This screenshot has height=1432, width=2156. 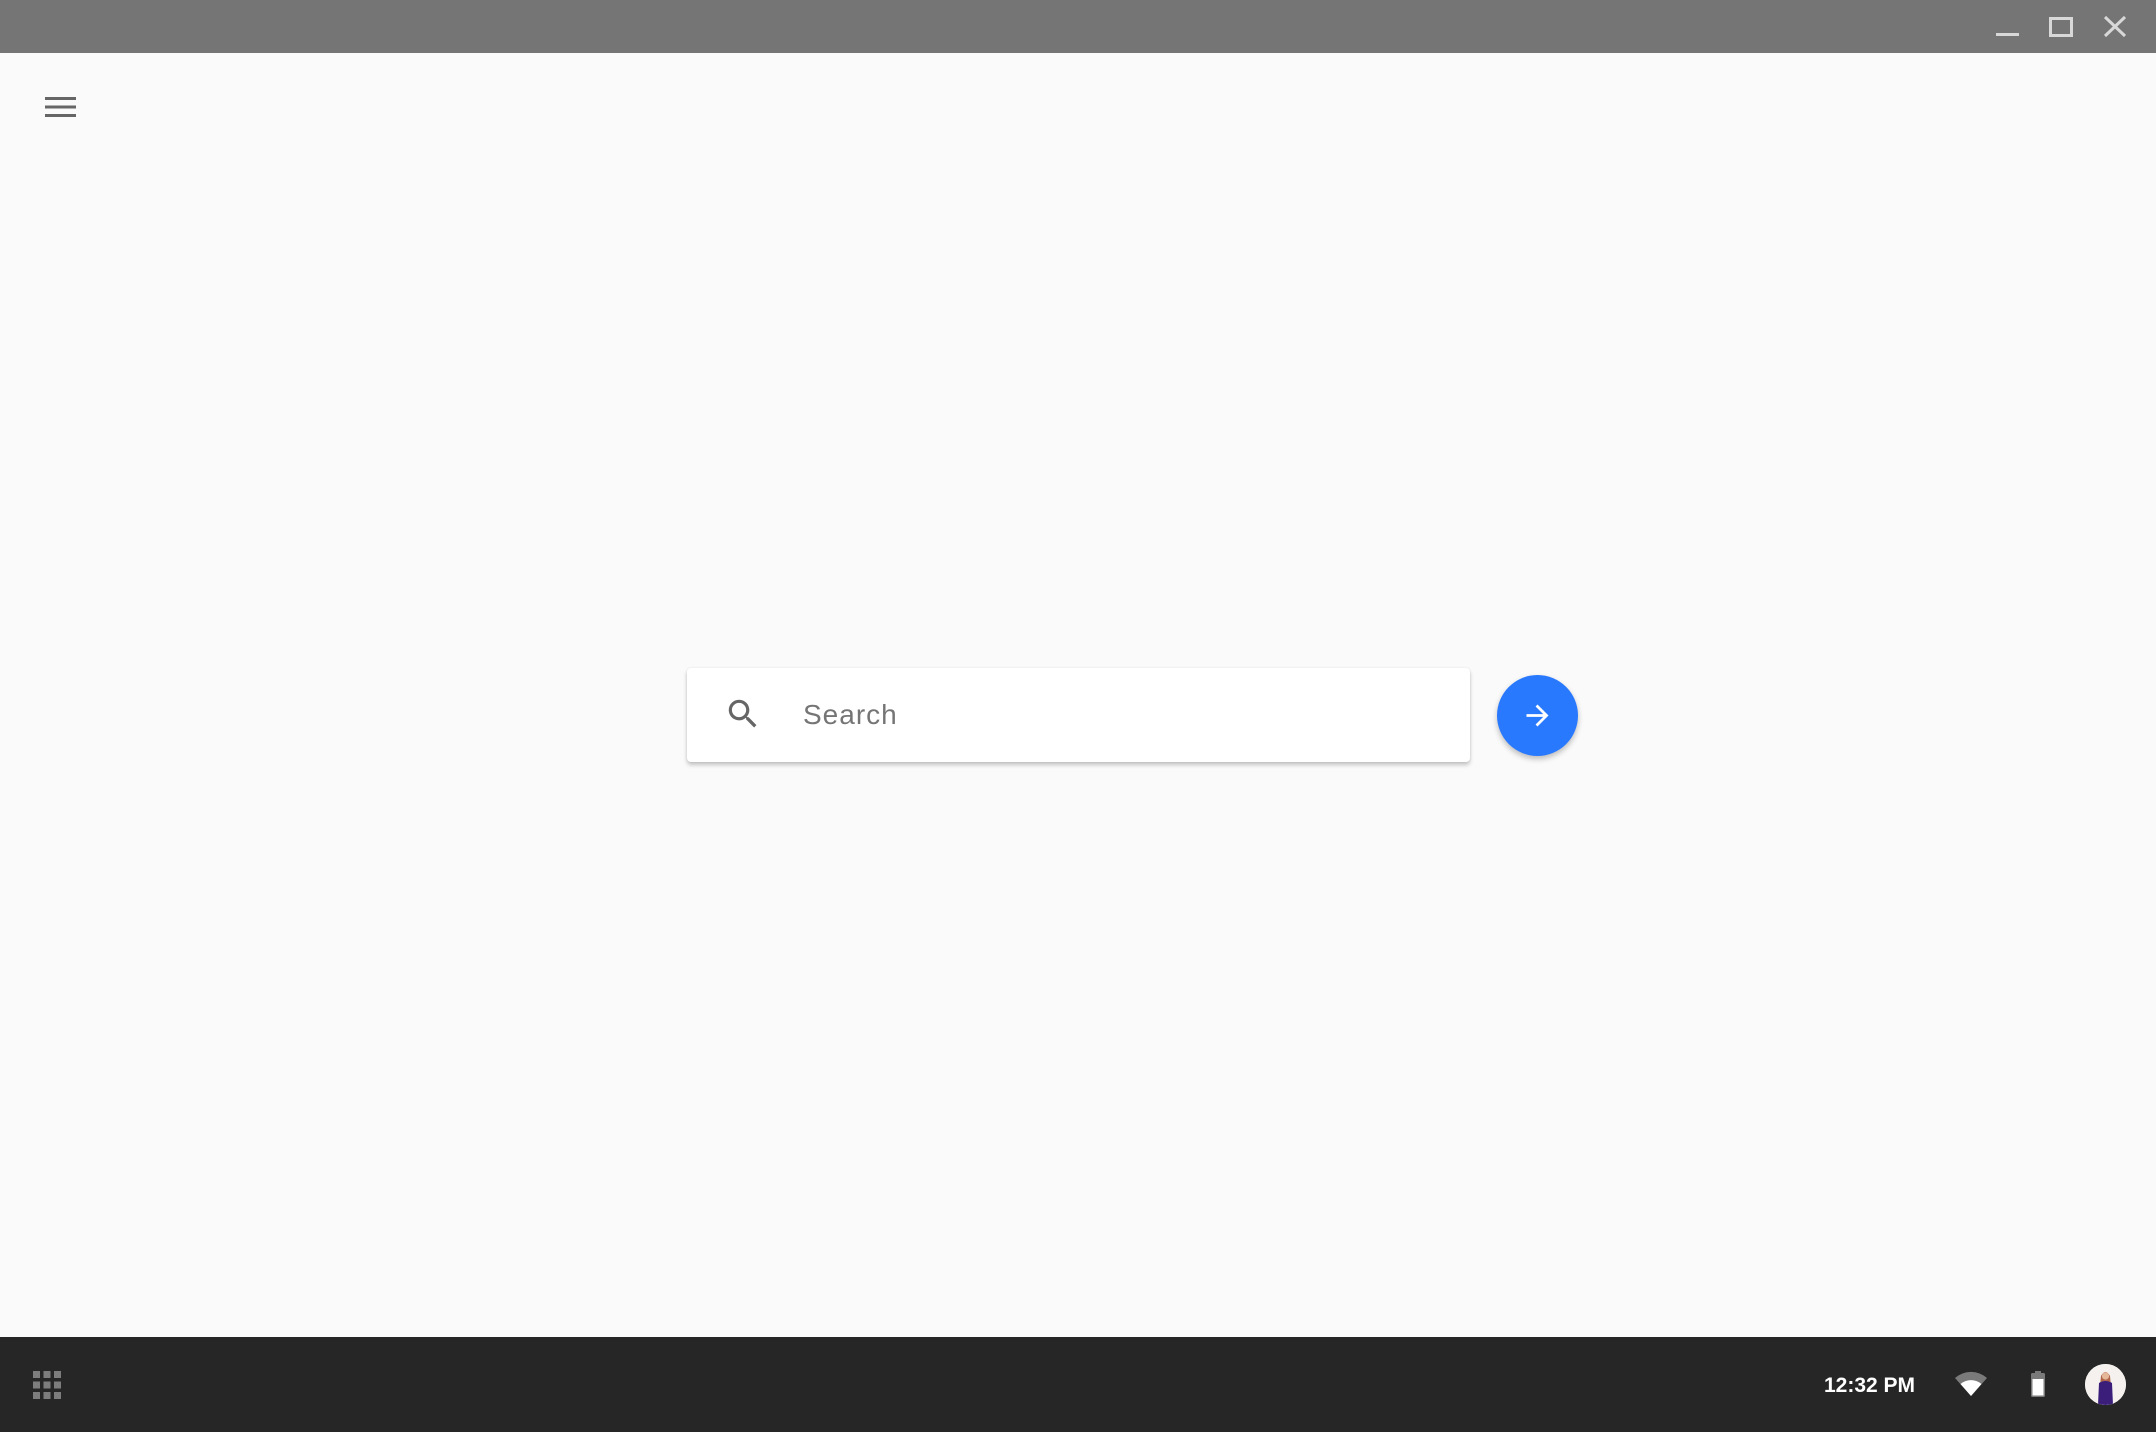 What do you see at coordinates (1869, 1386) in the screenshot?
I see `status-clock: 12:32 PM` at bounding box center [1869, 1386].